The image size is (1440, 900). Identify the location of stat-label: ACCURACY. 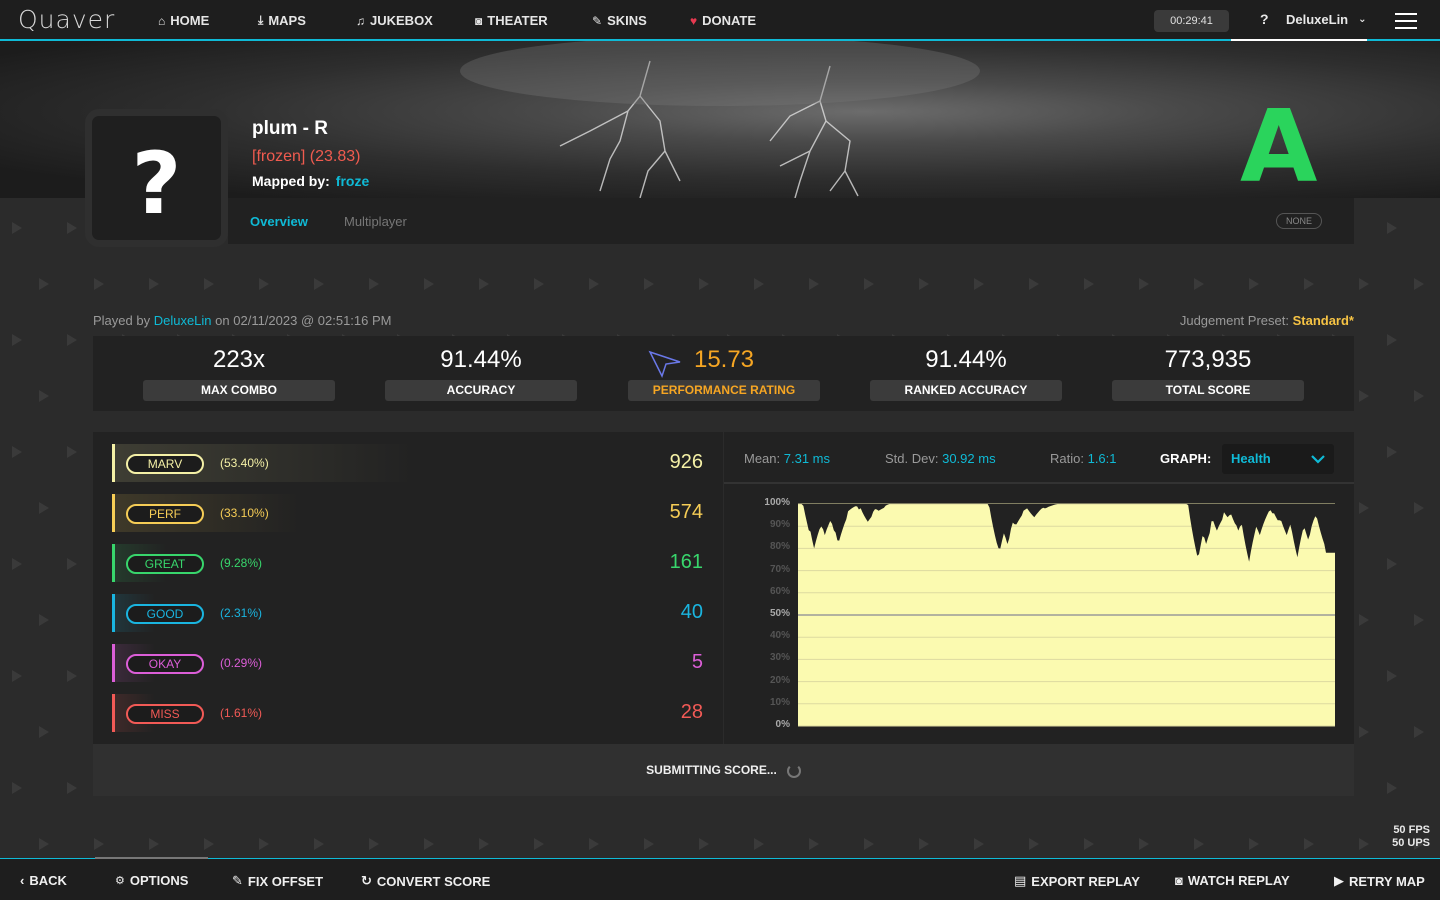
(481, 390).